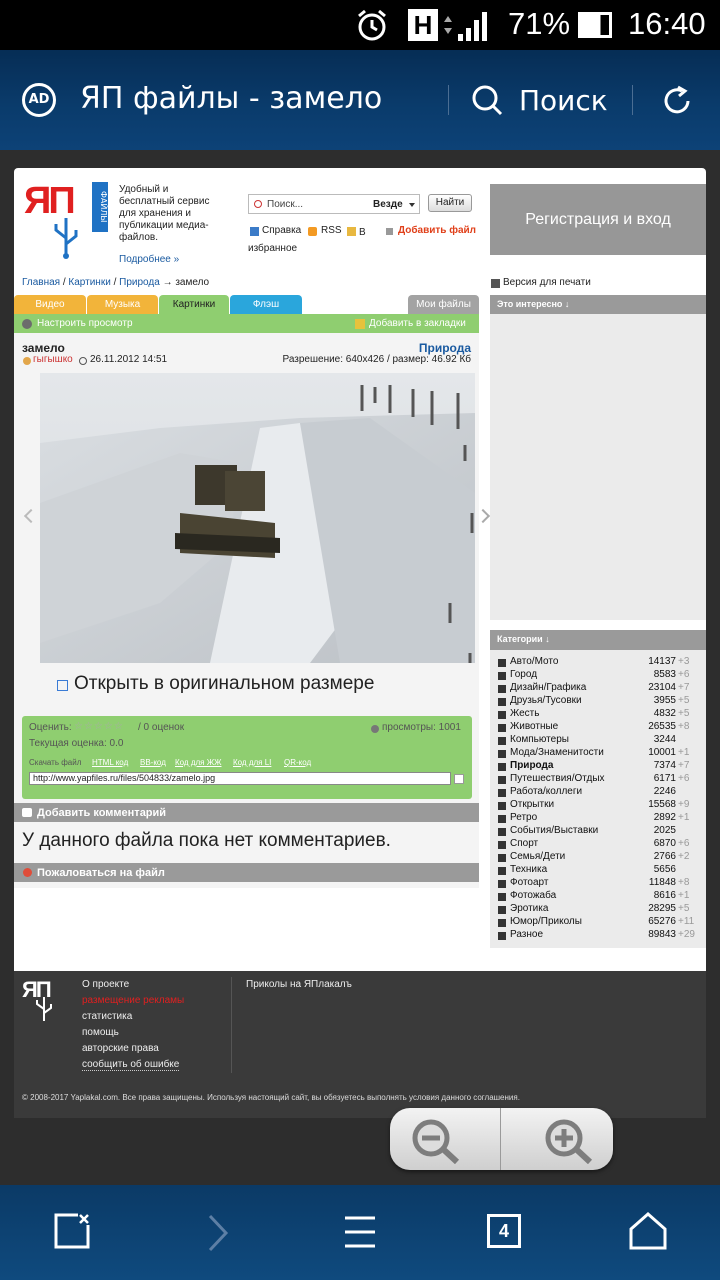 The width and height of the screenshot is (720, 1280). Describe the element at coordinates (596, 857) in the screenshot. I see `category-item: Семья/Дети 2766 +2` at that location.